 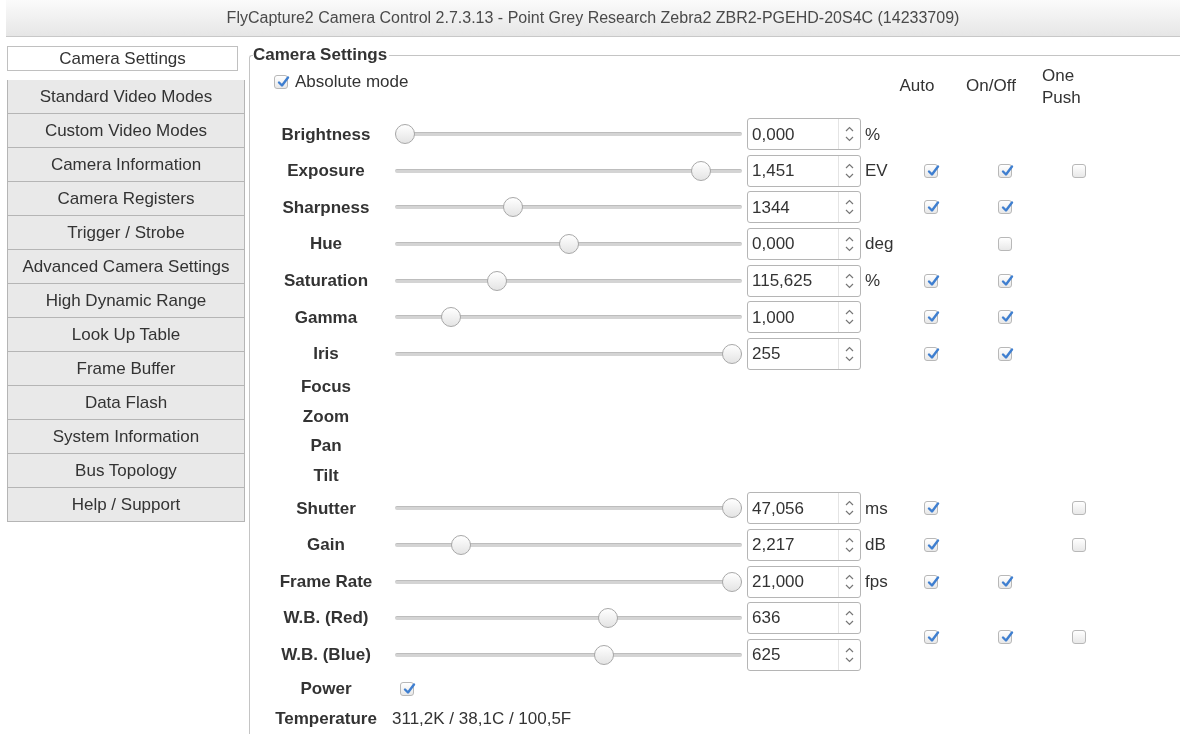 What do you see at coordinates (326, 446) in the screenshot?
I see `setting-label: Pan` at bounding box center [326, 446].